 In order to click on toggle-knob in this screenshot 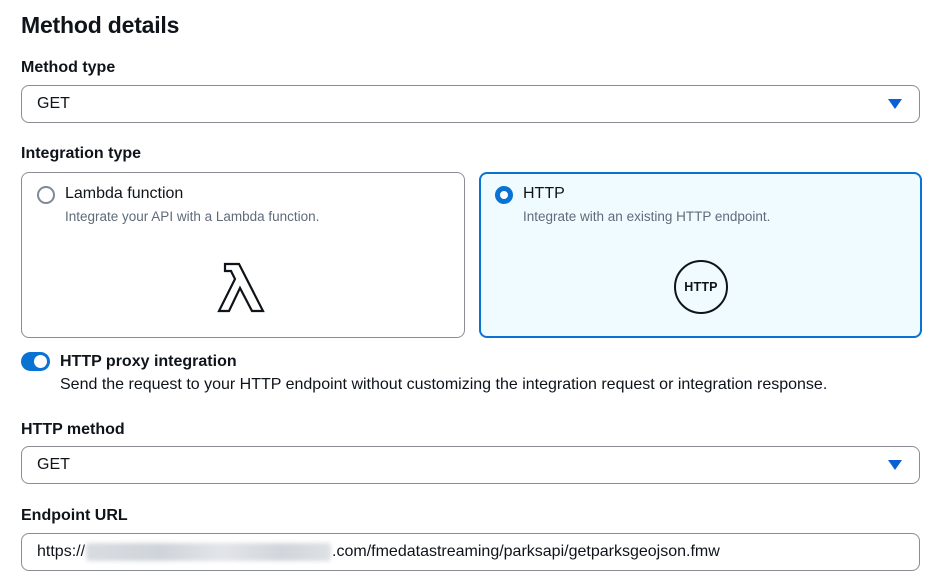, I will do `click(40, 361)`.